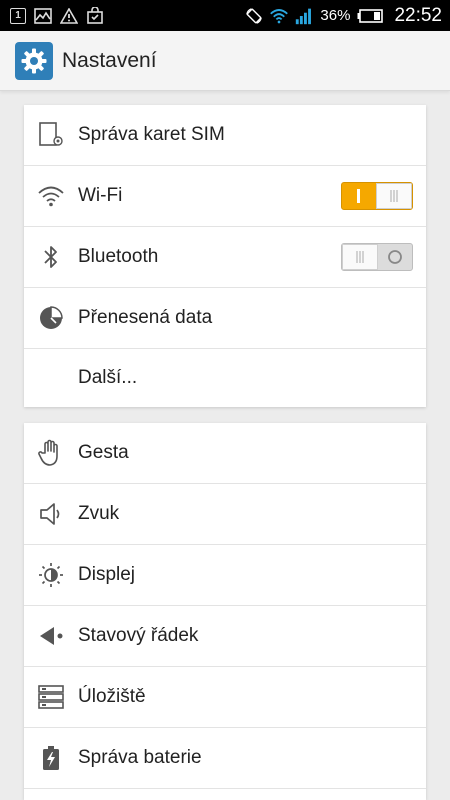  I want to click on settings-item-label: Úložiště, so click(112, 696).